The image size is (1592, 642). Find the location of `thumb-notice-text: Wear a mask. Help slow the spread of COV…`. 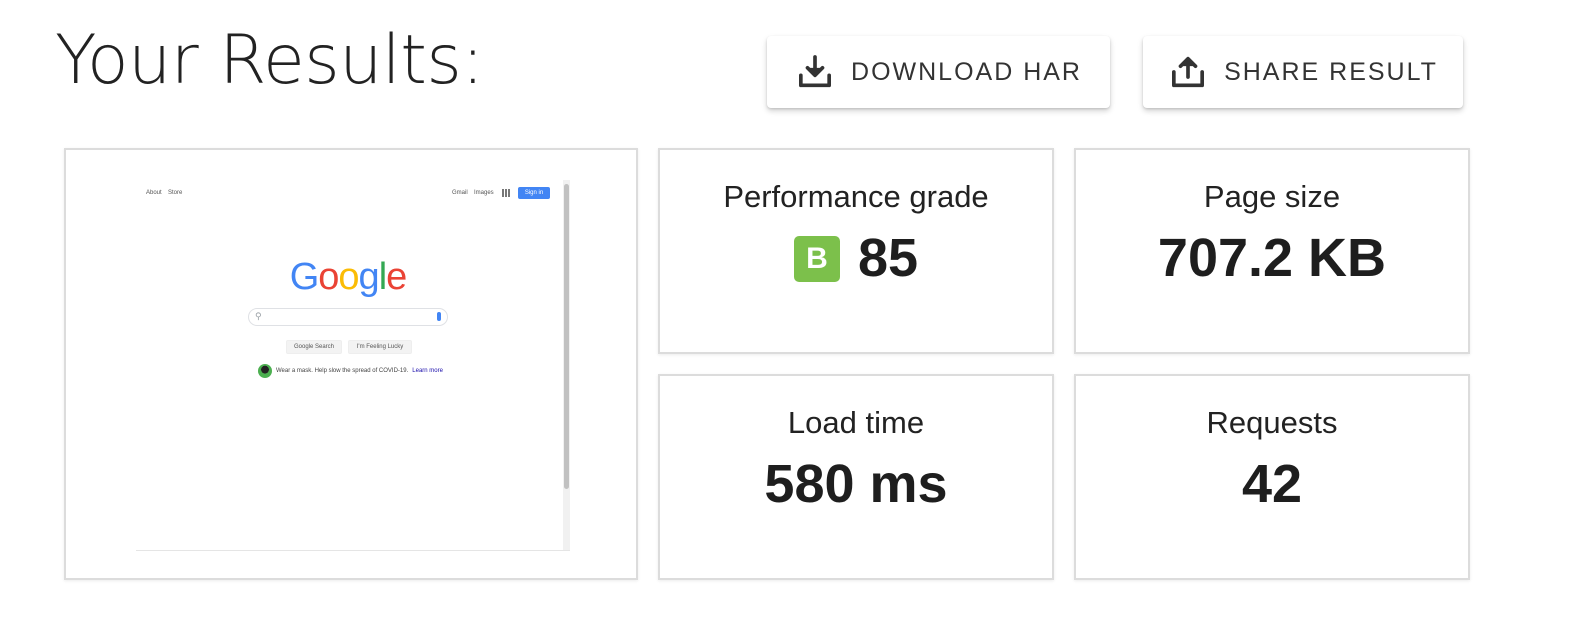

thumb-notice-text: Wear a mask. Help slow the spread of COV… is located at coordinates (342, 371).